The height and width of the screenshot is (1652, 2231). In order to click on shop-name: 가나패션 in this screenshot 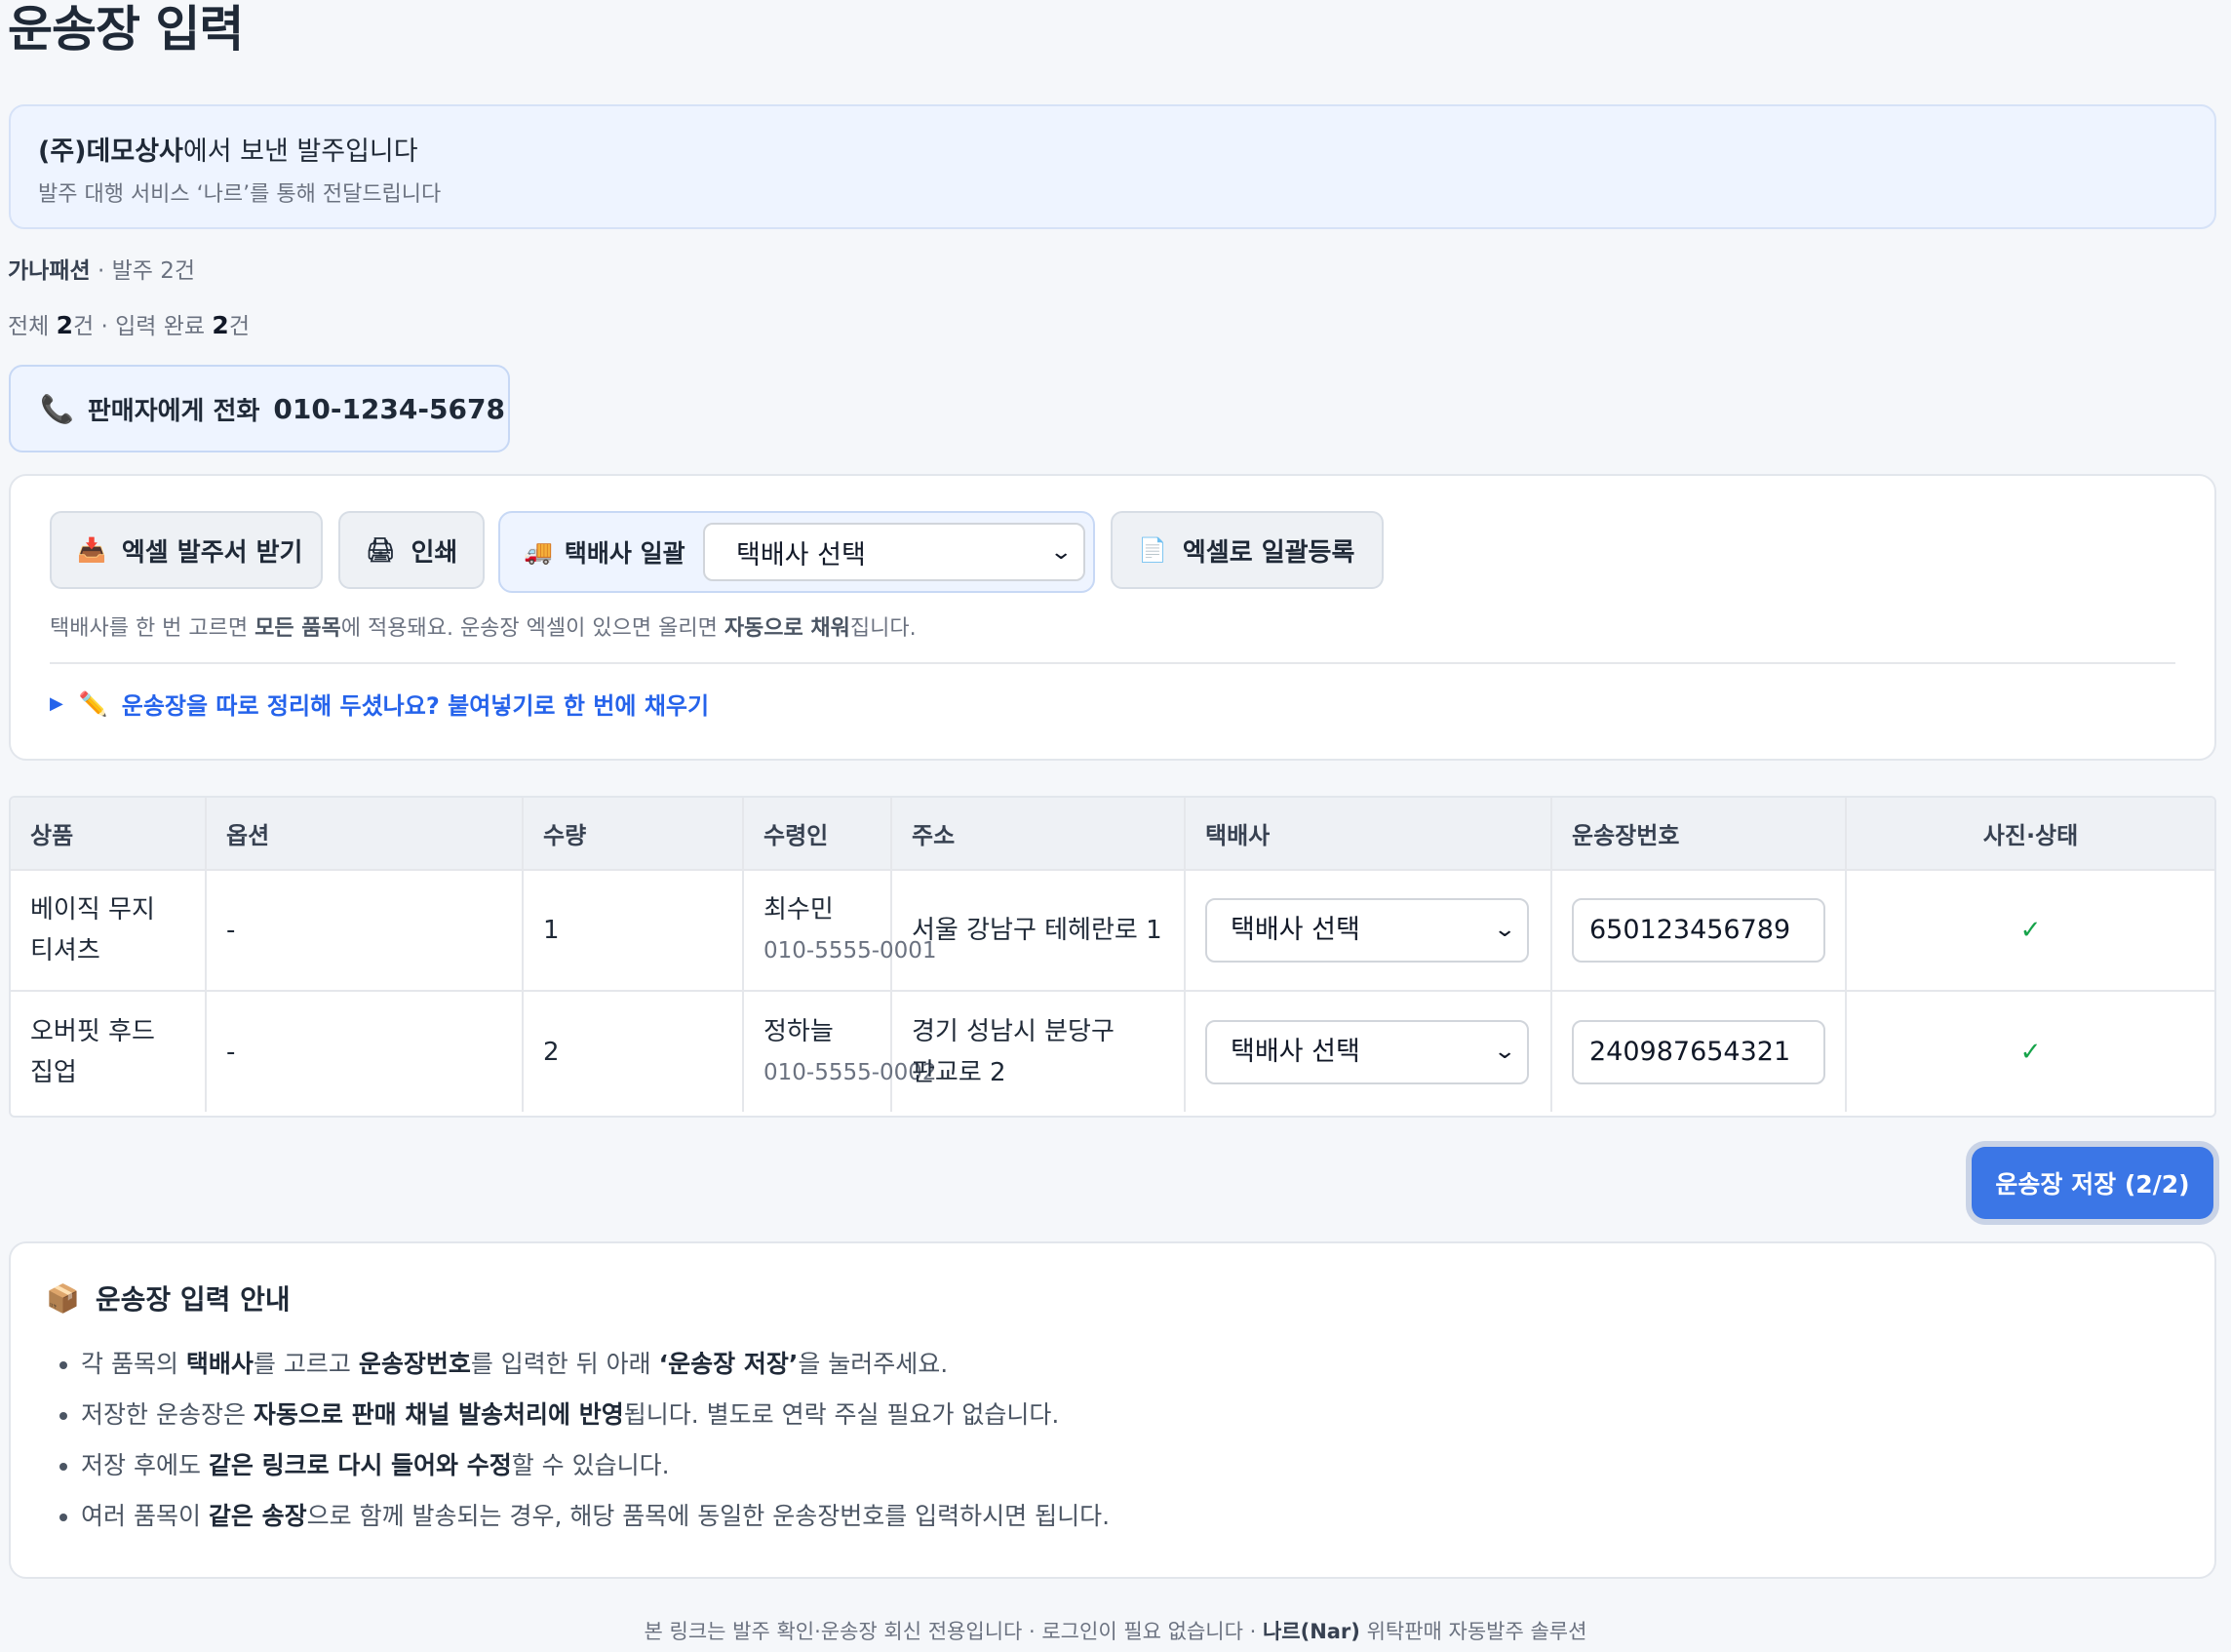, I will do `click(49, 271)`.